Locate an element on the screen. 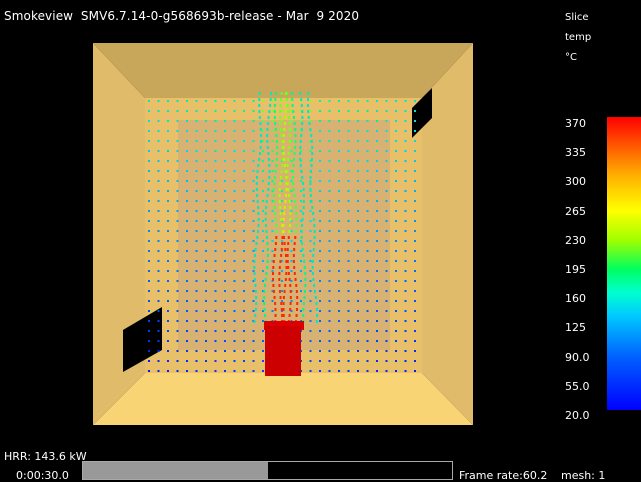  time-slider is located at coordinates (267, 470).